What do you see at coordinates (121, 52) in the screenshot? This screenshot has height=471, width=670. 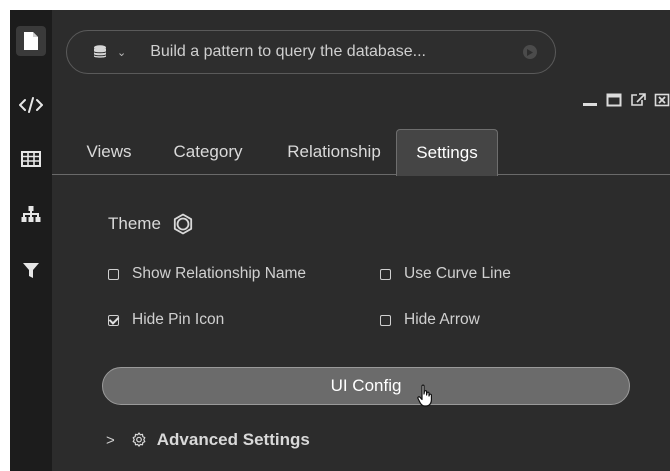 I see `chevron-down-icon: ⌄` at bounding box center [121, 52].